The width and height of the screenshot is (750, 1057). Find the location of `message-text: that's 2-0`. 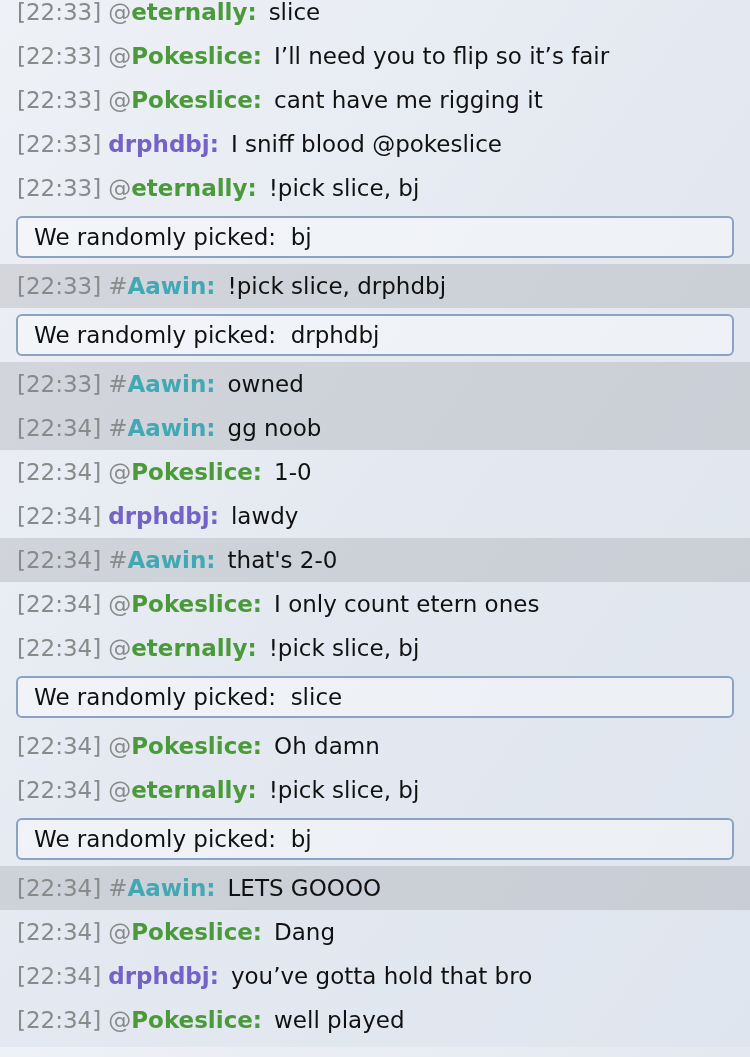

message-text: that's 2-0 is located at coordinates (282, 560).